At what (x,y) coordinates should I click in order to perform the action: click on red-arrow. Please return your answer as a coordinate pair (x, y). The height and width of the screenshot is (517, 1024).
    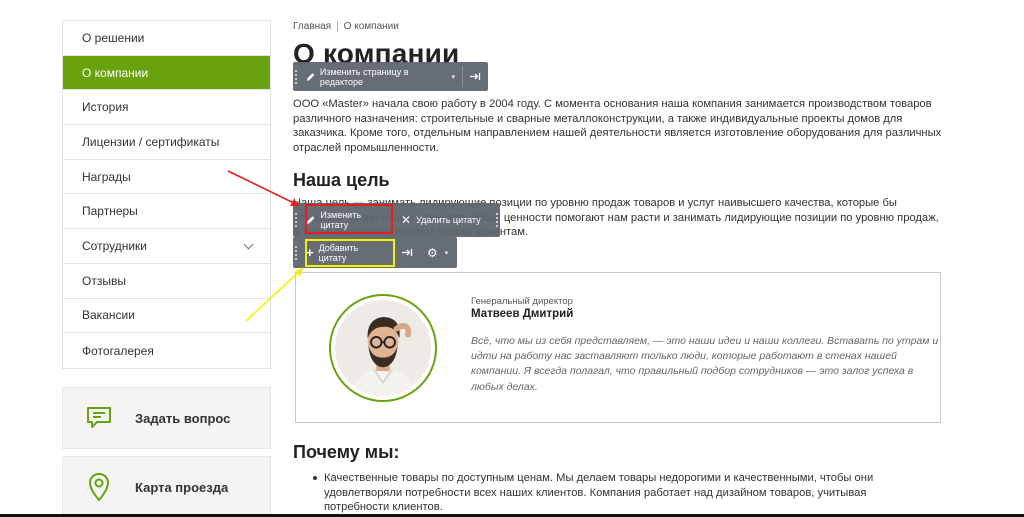
    Looking at the image, I should click on (264, 188).